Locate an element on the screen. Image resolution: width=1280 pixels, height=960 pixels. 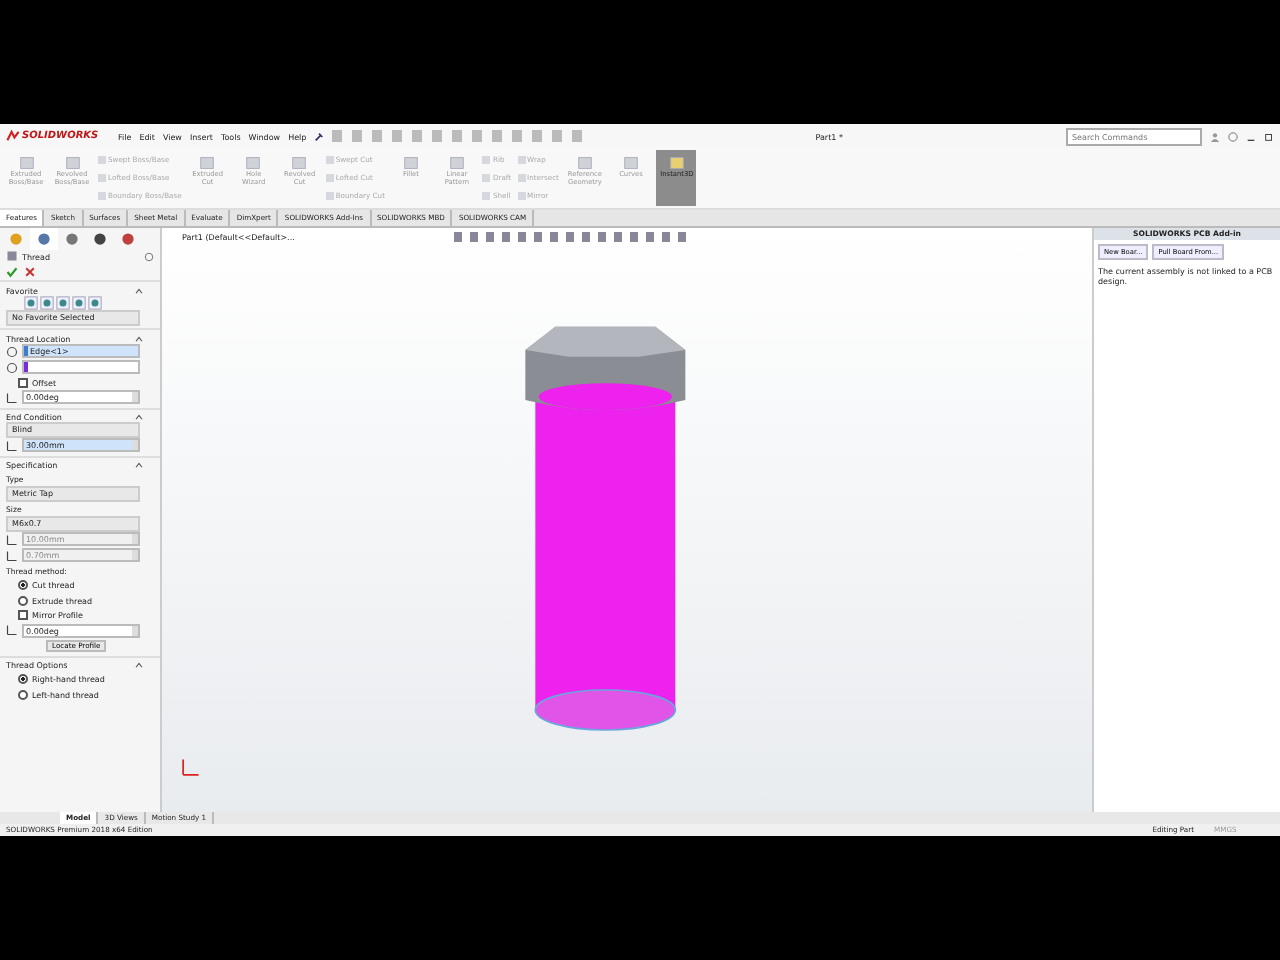
axis-triad-icon is located at coordinates (190, 768).